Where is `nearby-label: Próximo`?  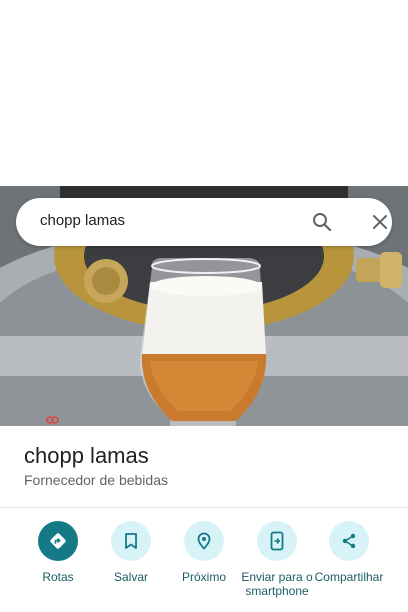 nearby-label: Próximo is located at coordinates (203, 577).